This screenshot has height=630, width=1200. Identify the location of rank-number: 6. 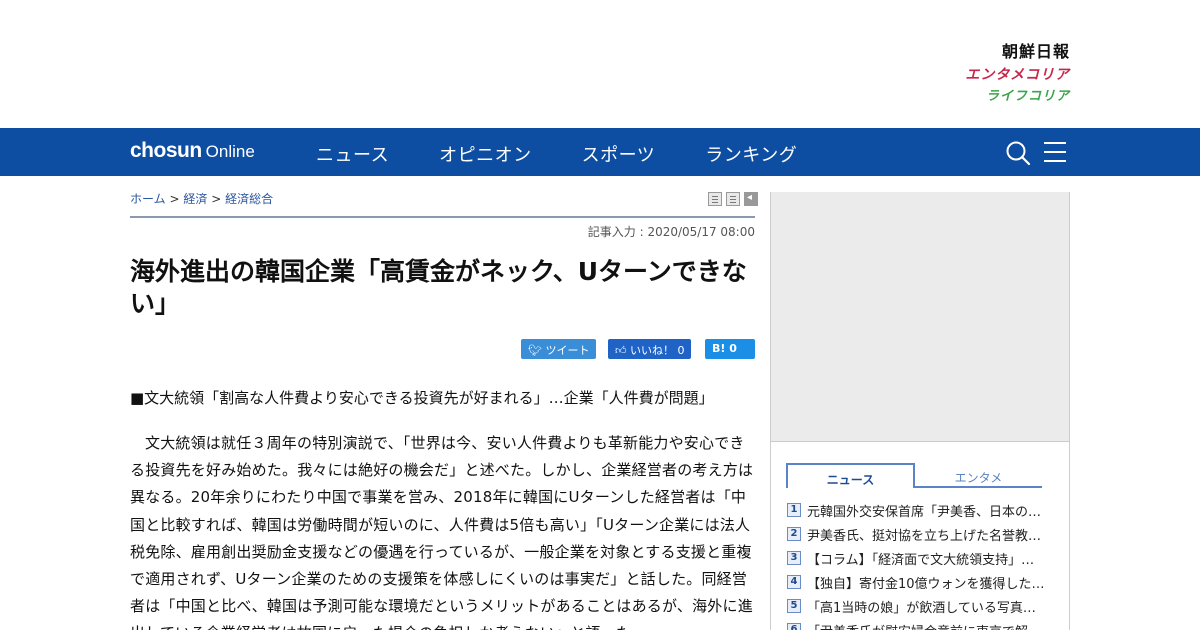
(794, 626).